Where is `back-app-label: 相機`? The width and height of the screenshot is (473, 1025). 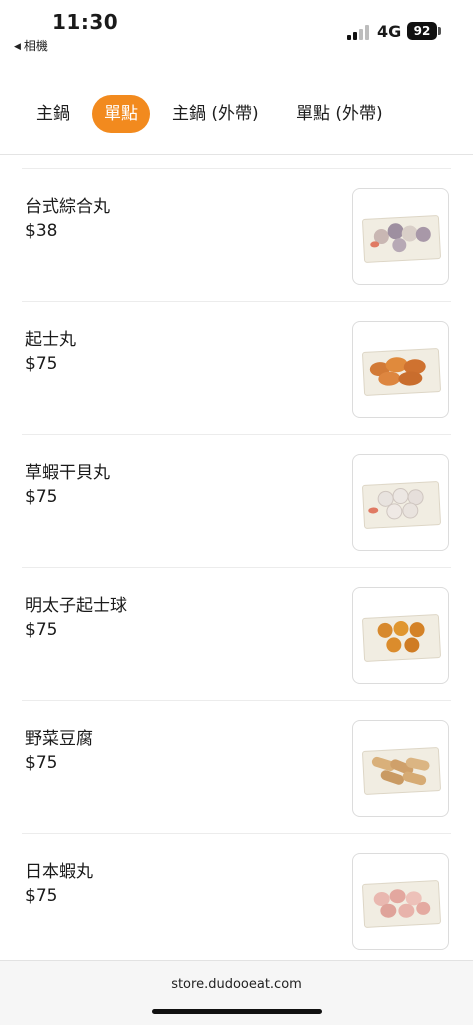 back-app-label: 相機 is located at coordinates (35, 46).